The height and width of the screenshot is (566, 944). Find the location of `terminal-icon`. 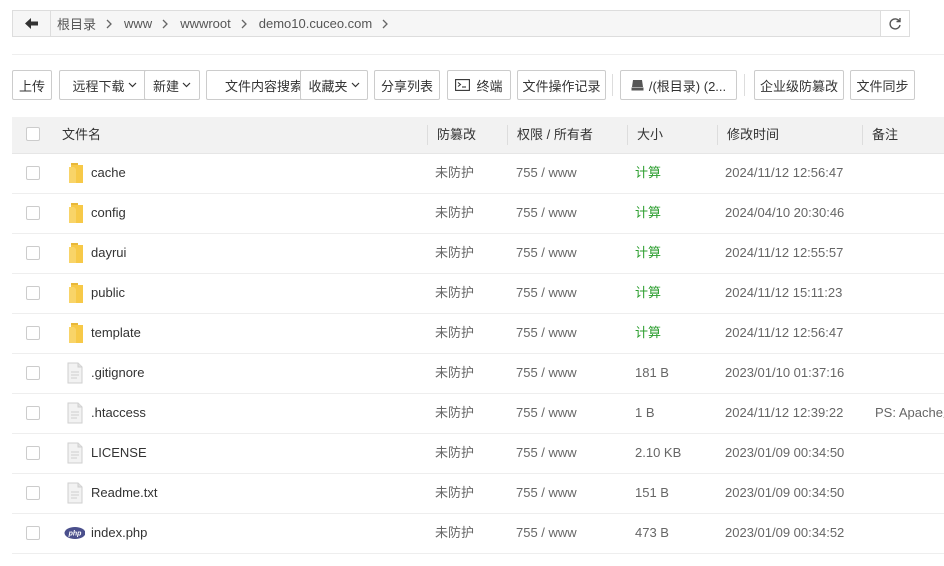

terminal-icon is located at coordinates (463, 85).